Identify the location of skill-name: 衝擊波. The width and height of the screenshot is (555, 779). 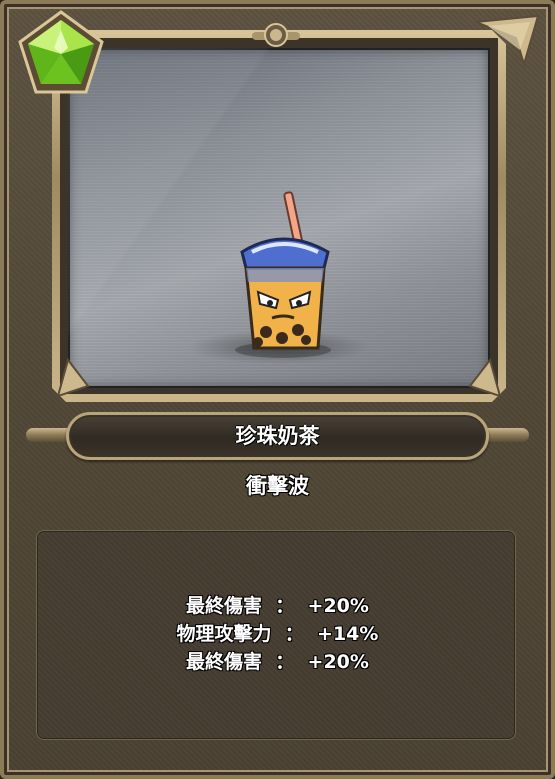
(277, 486).